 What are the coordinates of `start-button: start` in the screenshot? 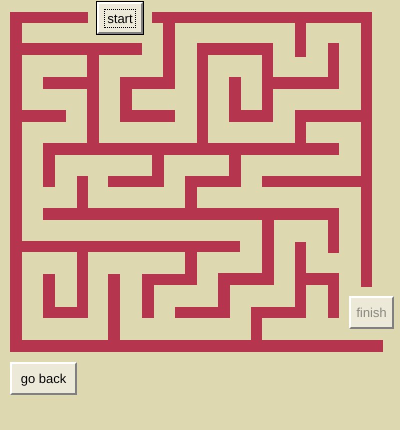 It's located at (120, 18).